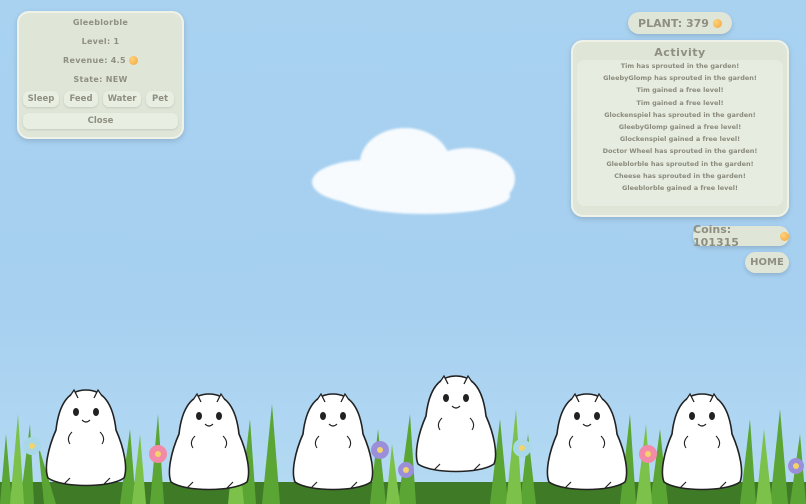 The image size is (806, 504). What do you see at coordinates (41, 99) in the screenshot?
I see `sleep-button: Sleep` at bounding box center [41, 99].